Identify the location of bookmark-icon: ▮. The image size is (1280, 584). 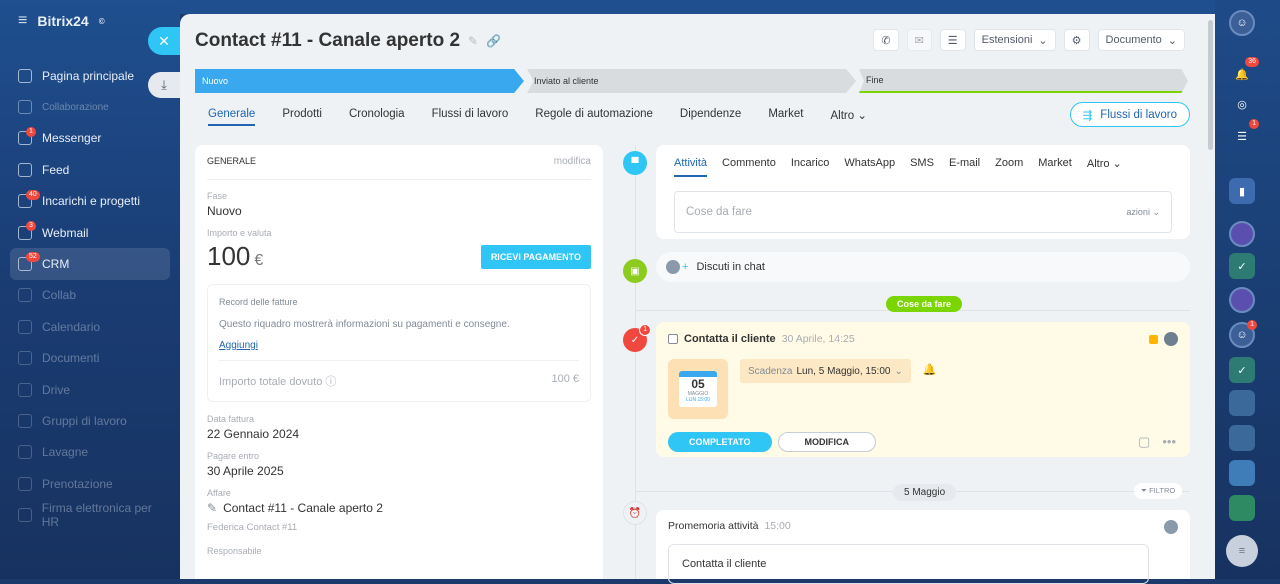
(1242, 191).